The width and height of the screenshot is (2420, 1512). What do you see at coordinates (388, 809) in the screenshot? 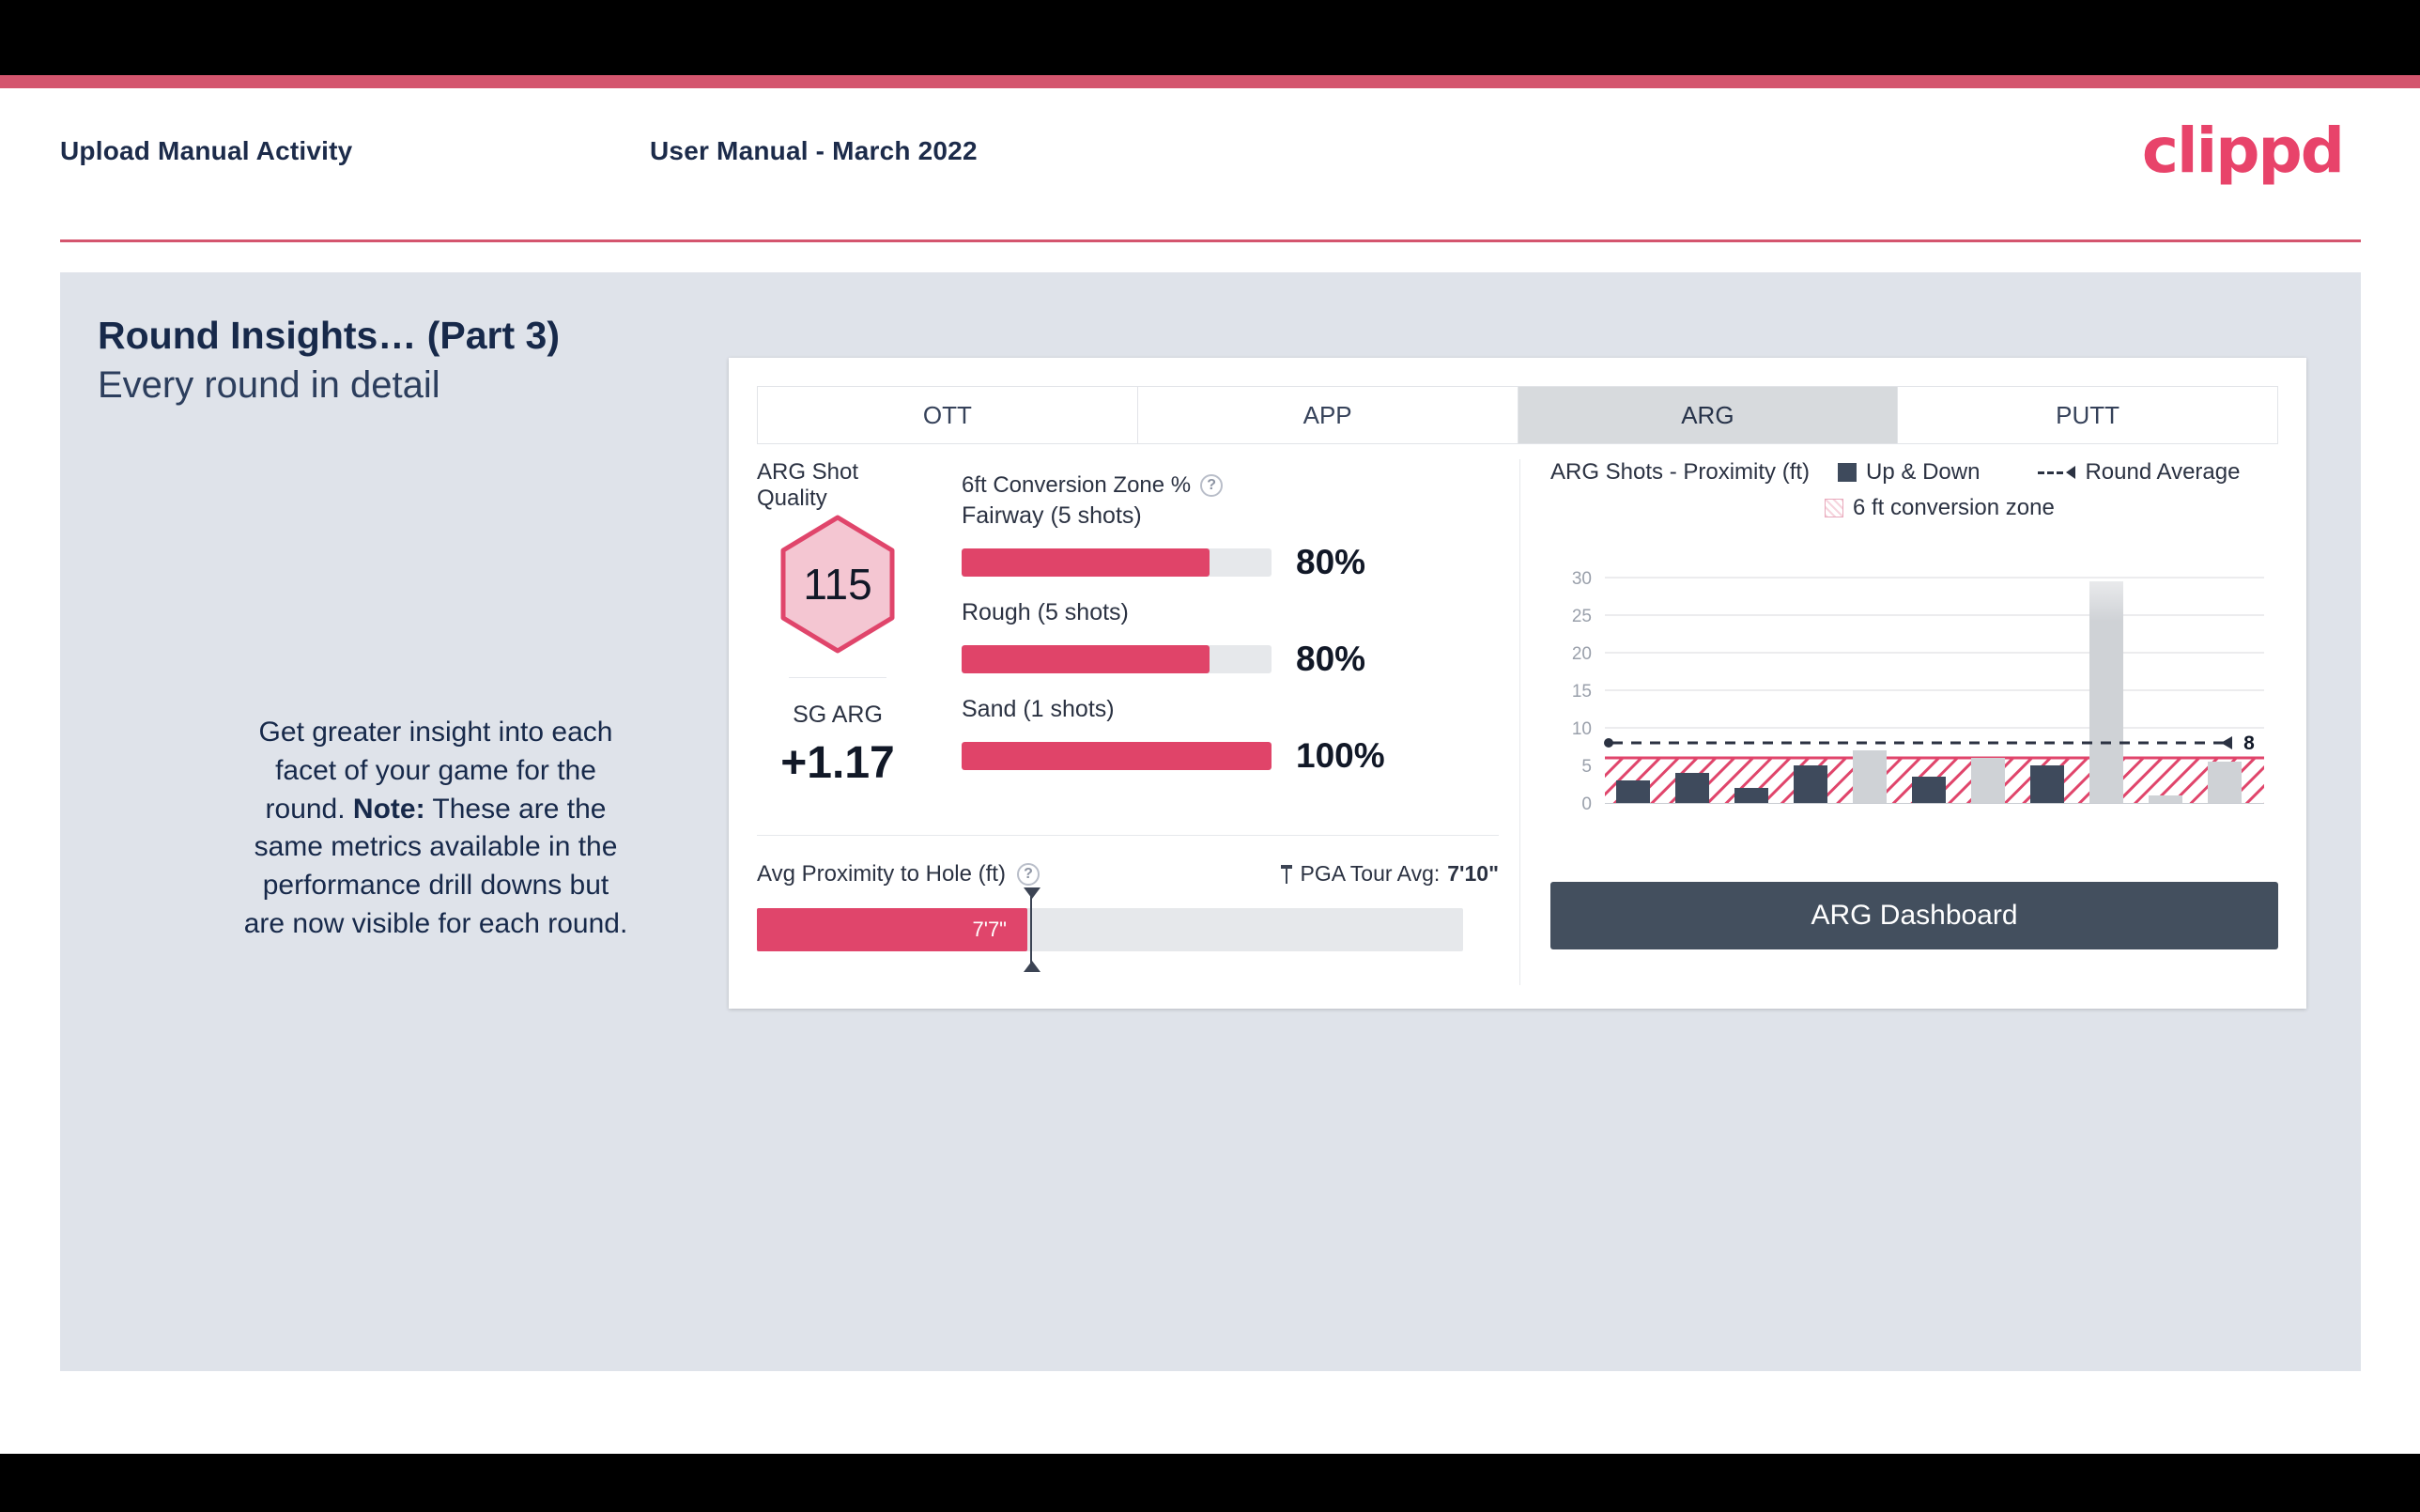
I see `blurb-note-label: Note:` at bounding box center [388, 809].